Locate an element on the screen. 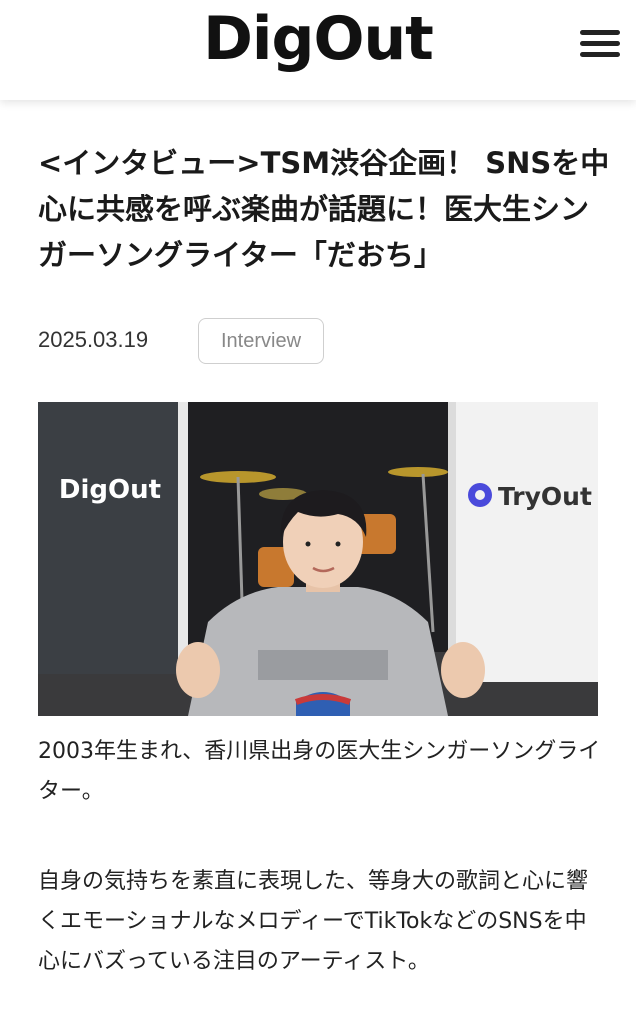  site-logo: DigOut is located at coordinates (318, 39).